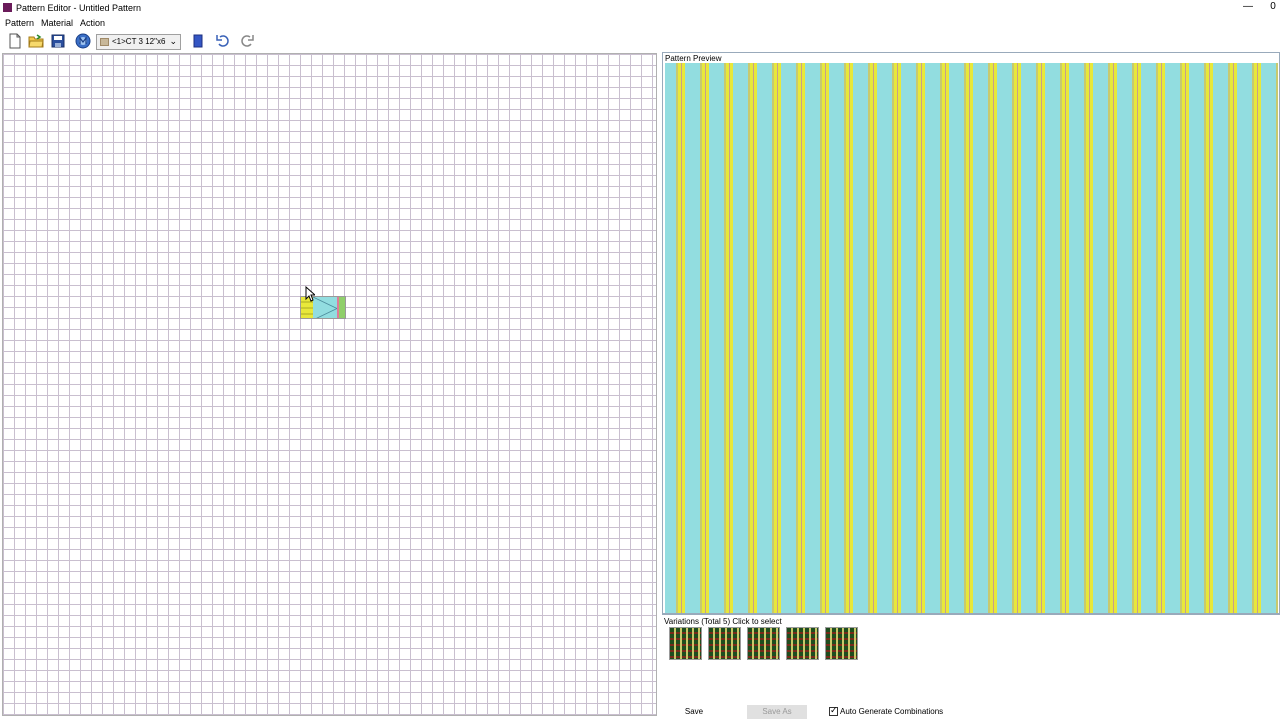 This screenshot has width=1280, height=720. What do you see at coordinates (79, 8) in the screenshot?
I see `window-title: Pattern Editor - Untitled Pattern` at bounding box center [79, 8].